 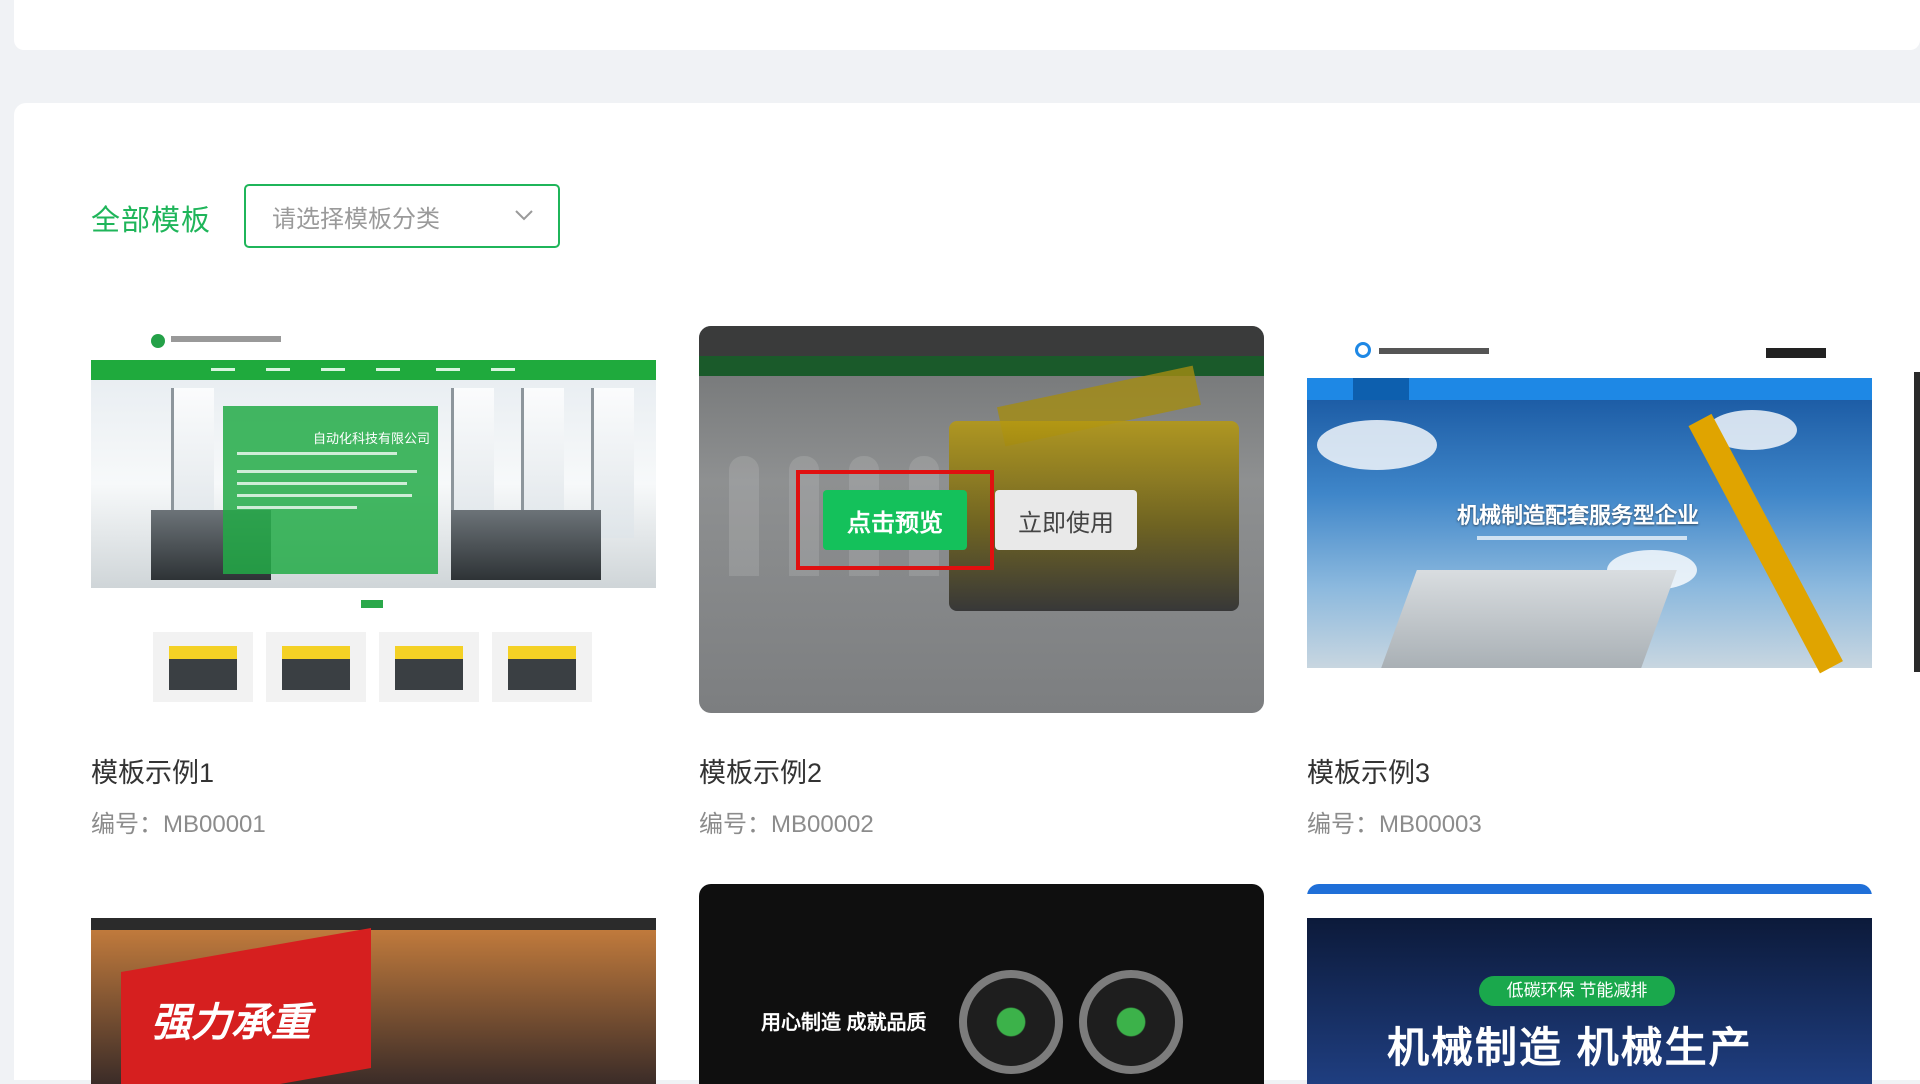 I want to click on template-thumbnail-5: 用心制造 成就品质, so click(x=981, y=984).